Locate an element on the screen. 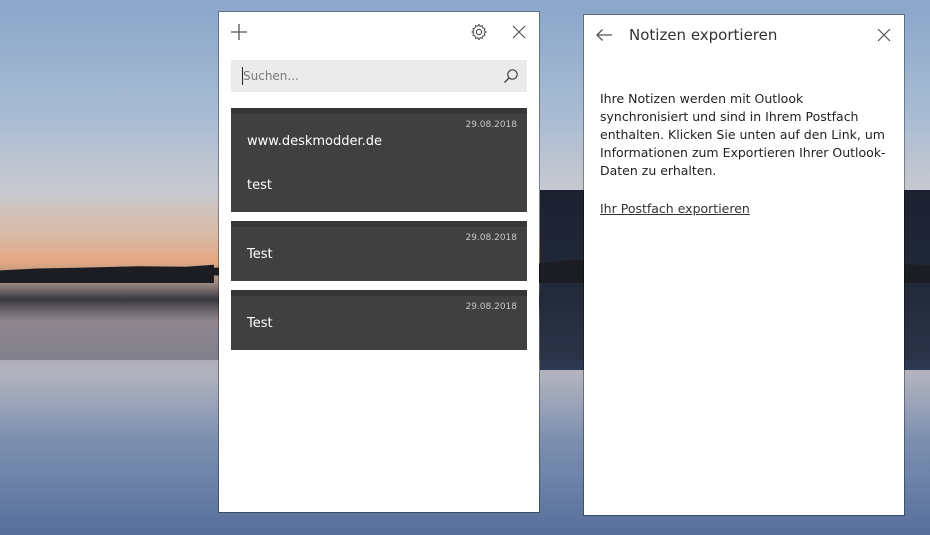 The image size is (930, 535). page-title: Notizen exportieren is located at coordinates (703, 35).